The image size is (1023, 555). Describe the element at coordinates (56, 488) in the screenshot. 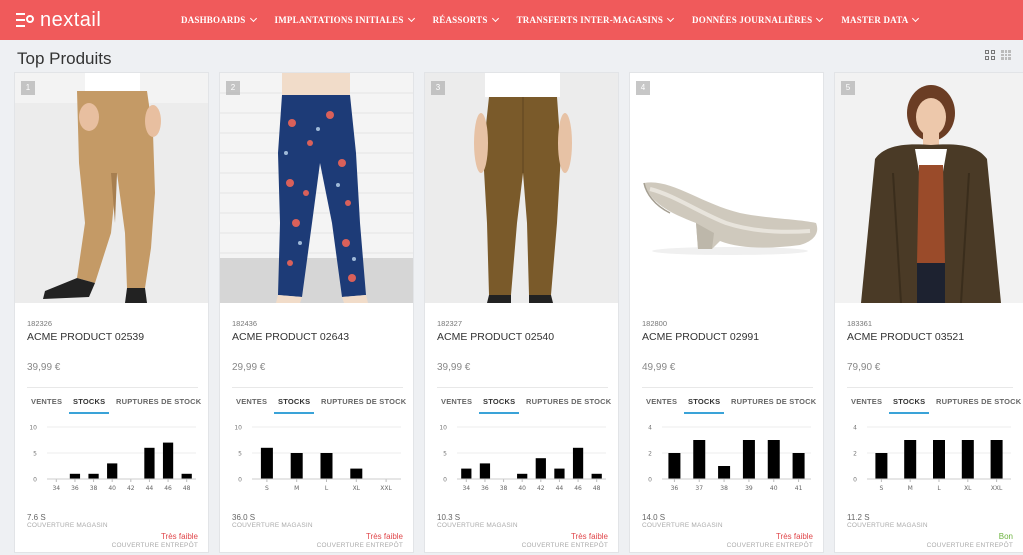

I see `x-tick-label: 34` at that location.